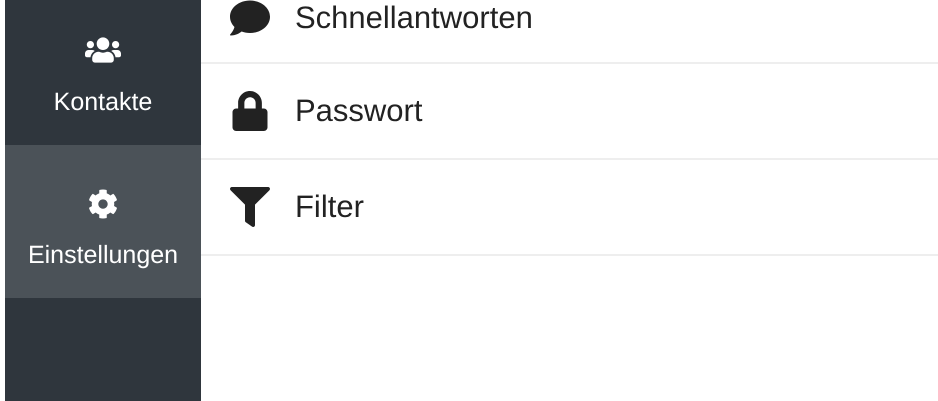 This screenshot has width=938, height=401. Describe the element at coordinates (569, 32) in the screenshot. I see `settings-row: Schnellantworten` at that location.